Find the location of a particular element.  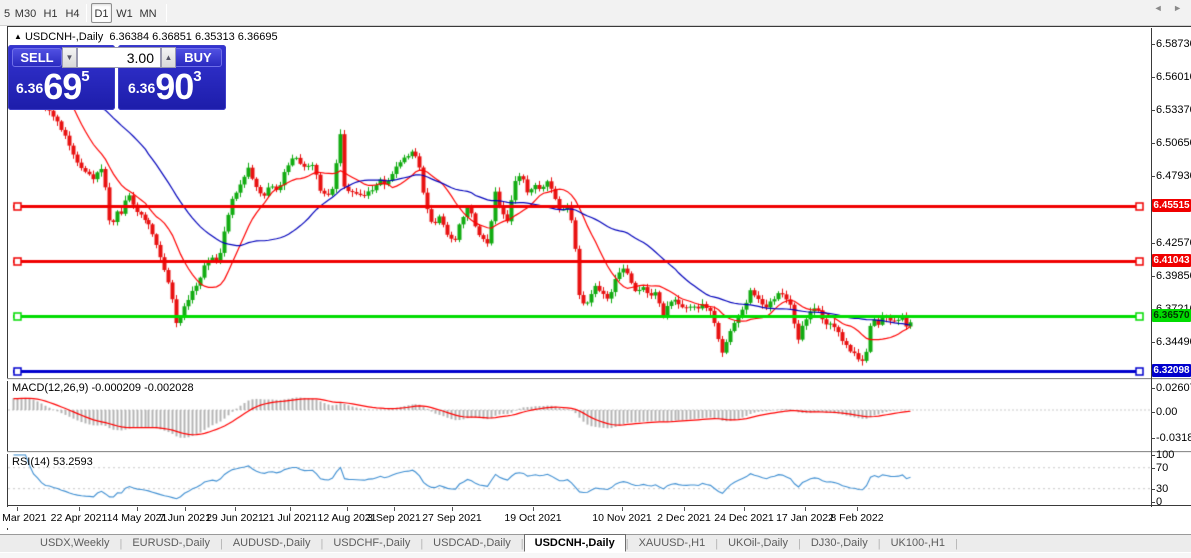

tab-usdcad-: USDCAD-,Daily is located at coordinates (472, 543).